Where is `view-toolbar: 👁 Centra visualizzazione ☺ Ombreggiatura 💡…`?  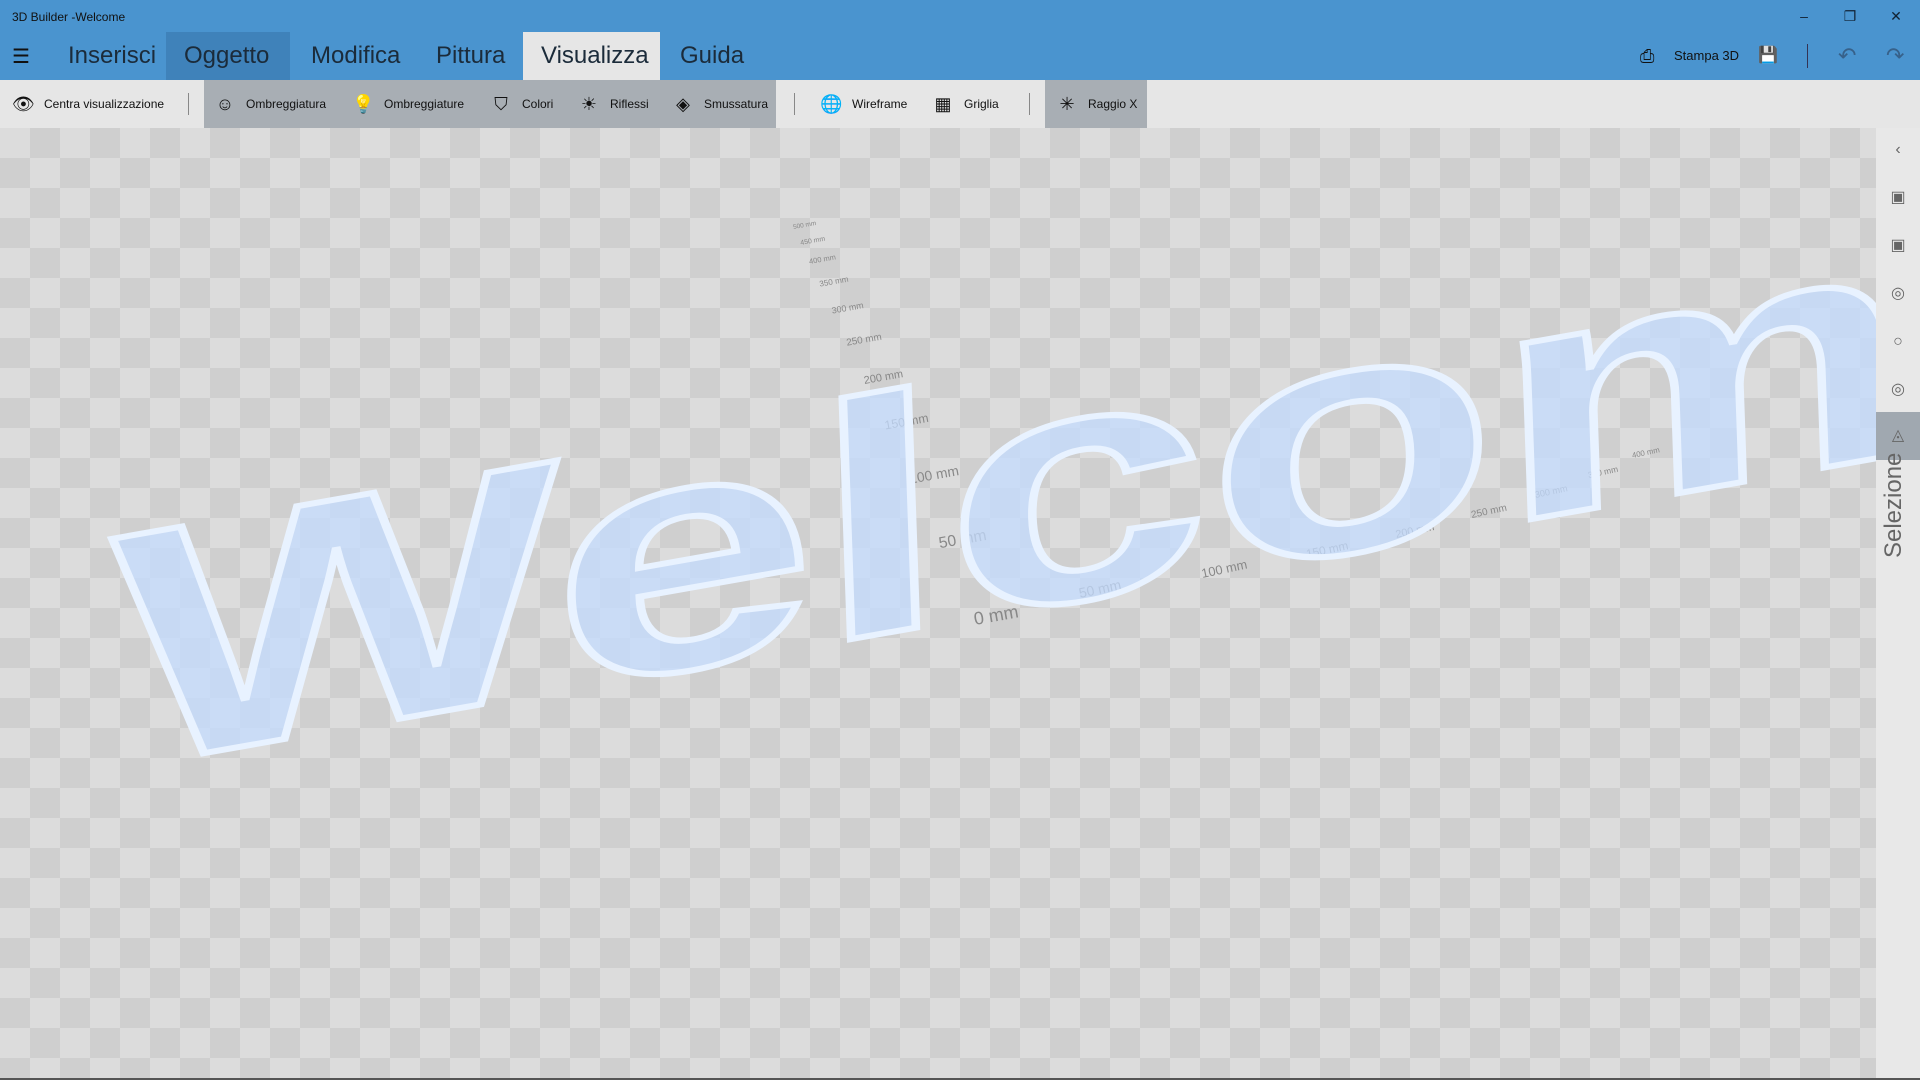
view-toolbar: 👁 Centra visualizzazione ☺ Ombreggiatura 💡… is located at coordinates (960, 104).